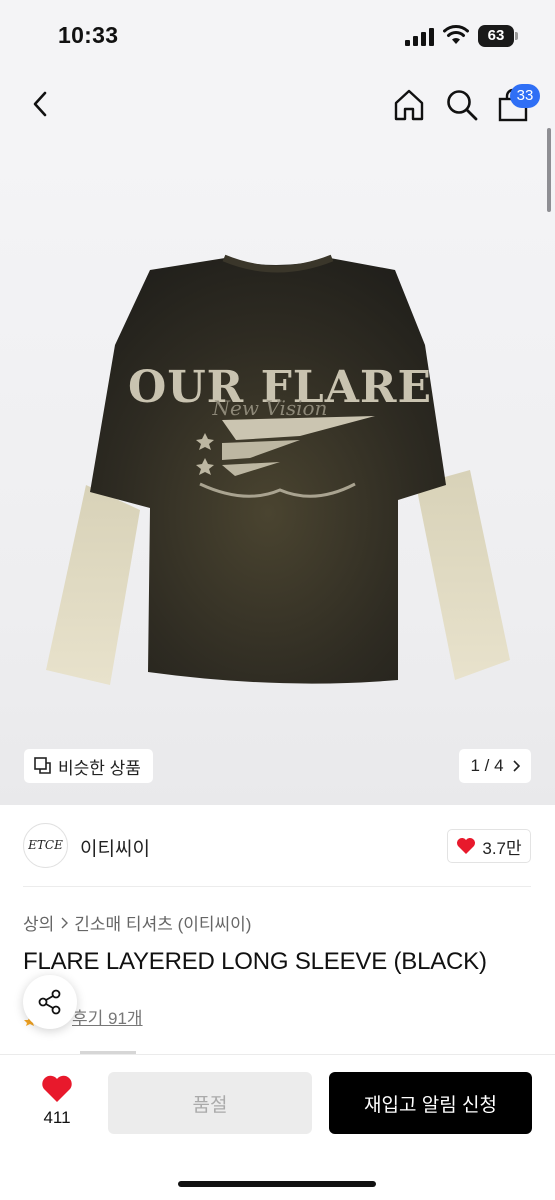 Image resolution: width=555 pixels, height=1200 pixels. Describe the element at coordinates (409, 105) in the screenshot. I see `home-icon` at that location.